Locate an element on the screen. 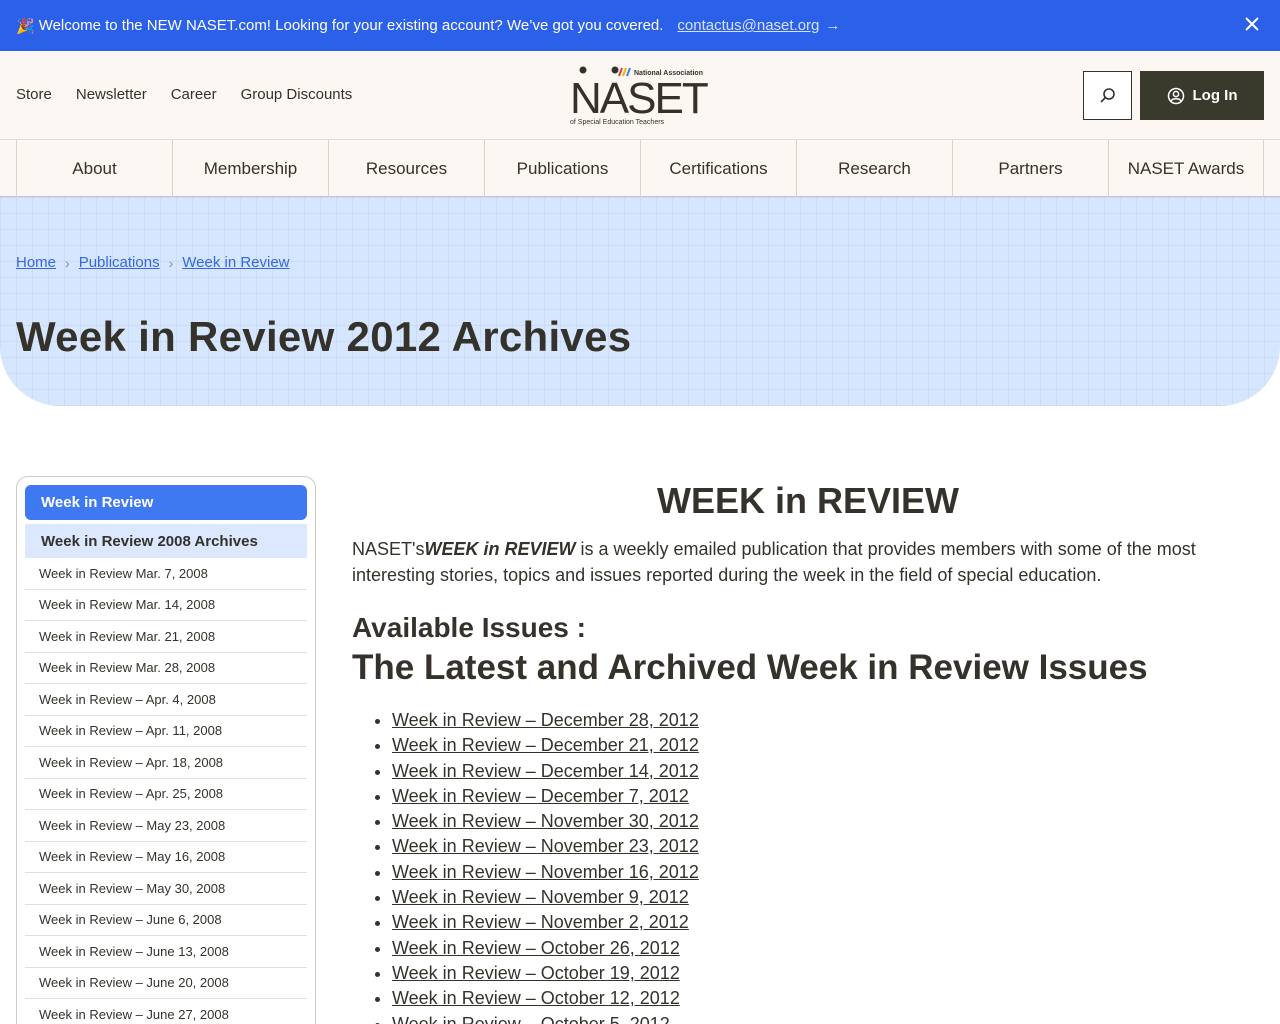 This screenshot has height=1024, width=1280. arrow-right-icon: → is located at coordinates (832, 25).